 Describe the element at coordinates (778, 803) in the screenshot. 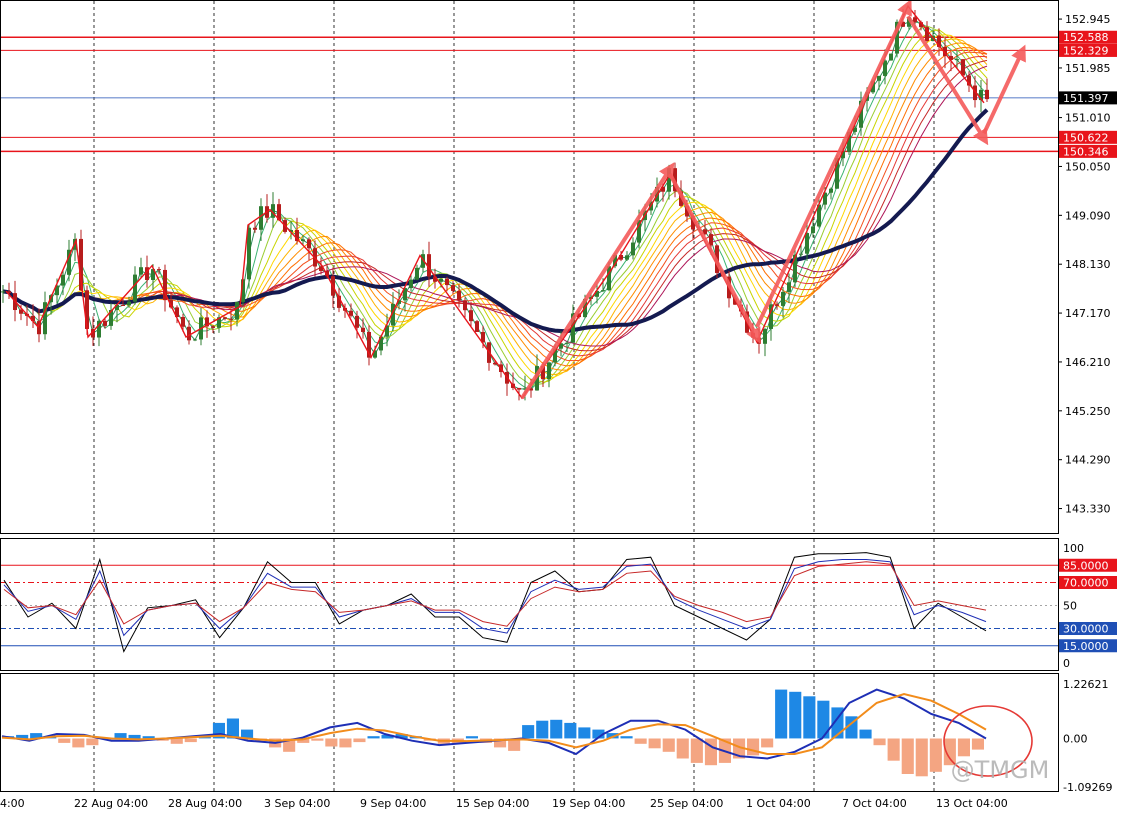

I see `time-tick-label-8: 1 Oct 04:00` at that location.